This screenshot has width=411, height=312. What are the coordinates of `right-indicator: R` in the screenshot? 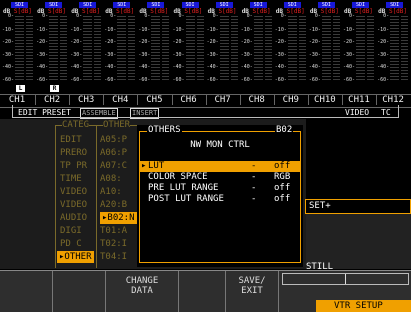 It's located at (55, 88).